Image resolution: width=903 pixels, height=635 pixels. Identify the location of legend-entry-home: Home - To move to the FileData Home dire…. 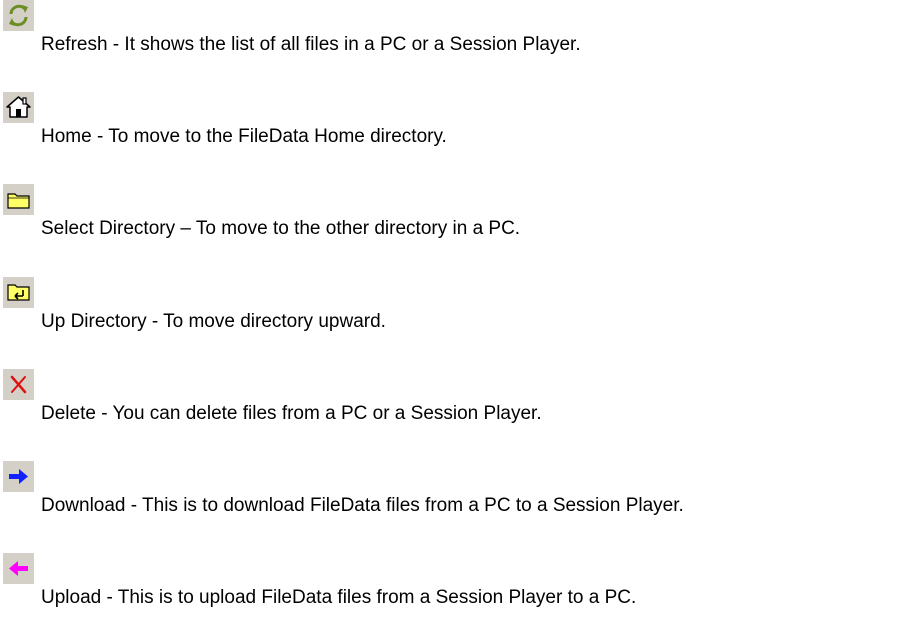
(451, 123).